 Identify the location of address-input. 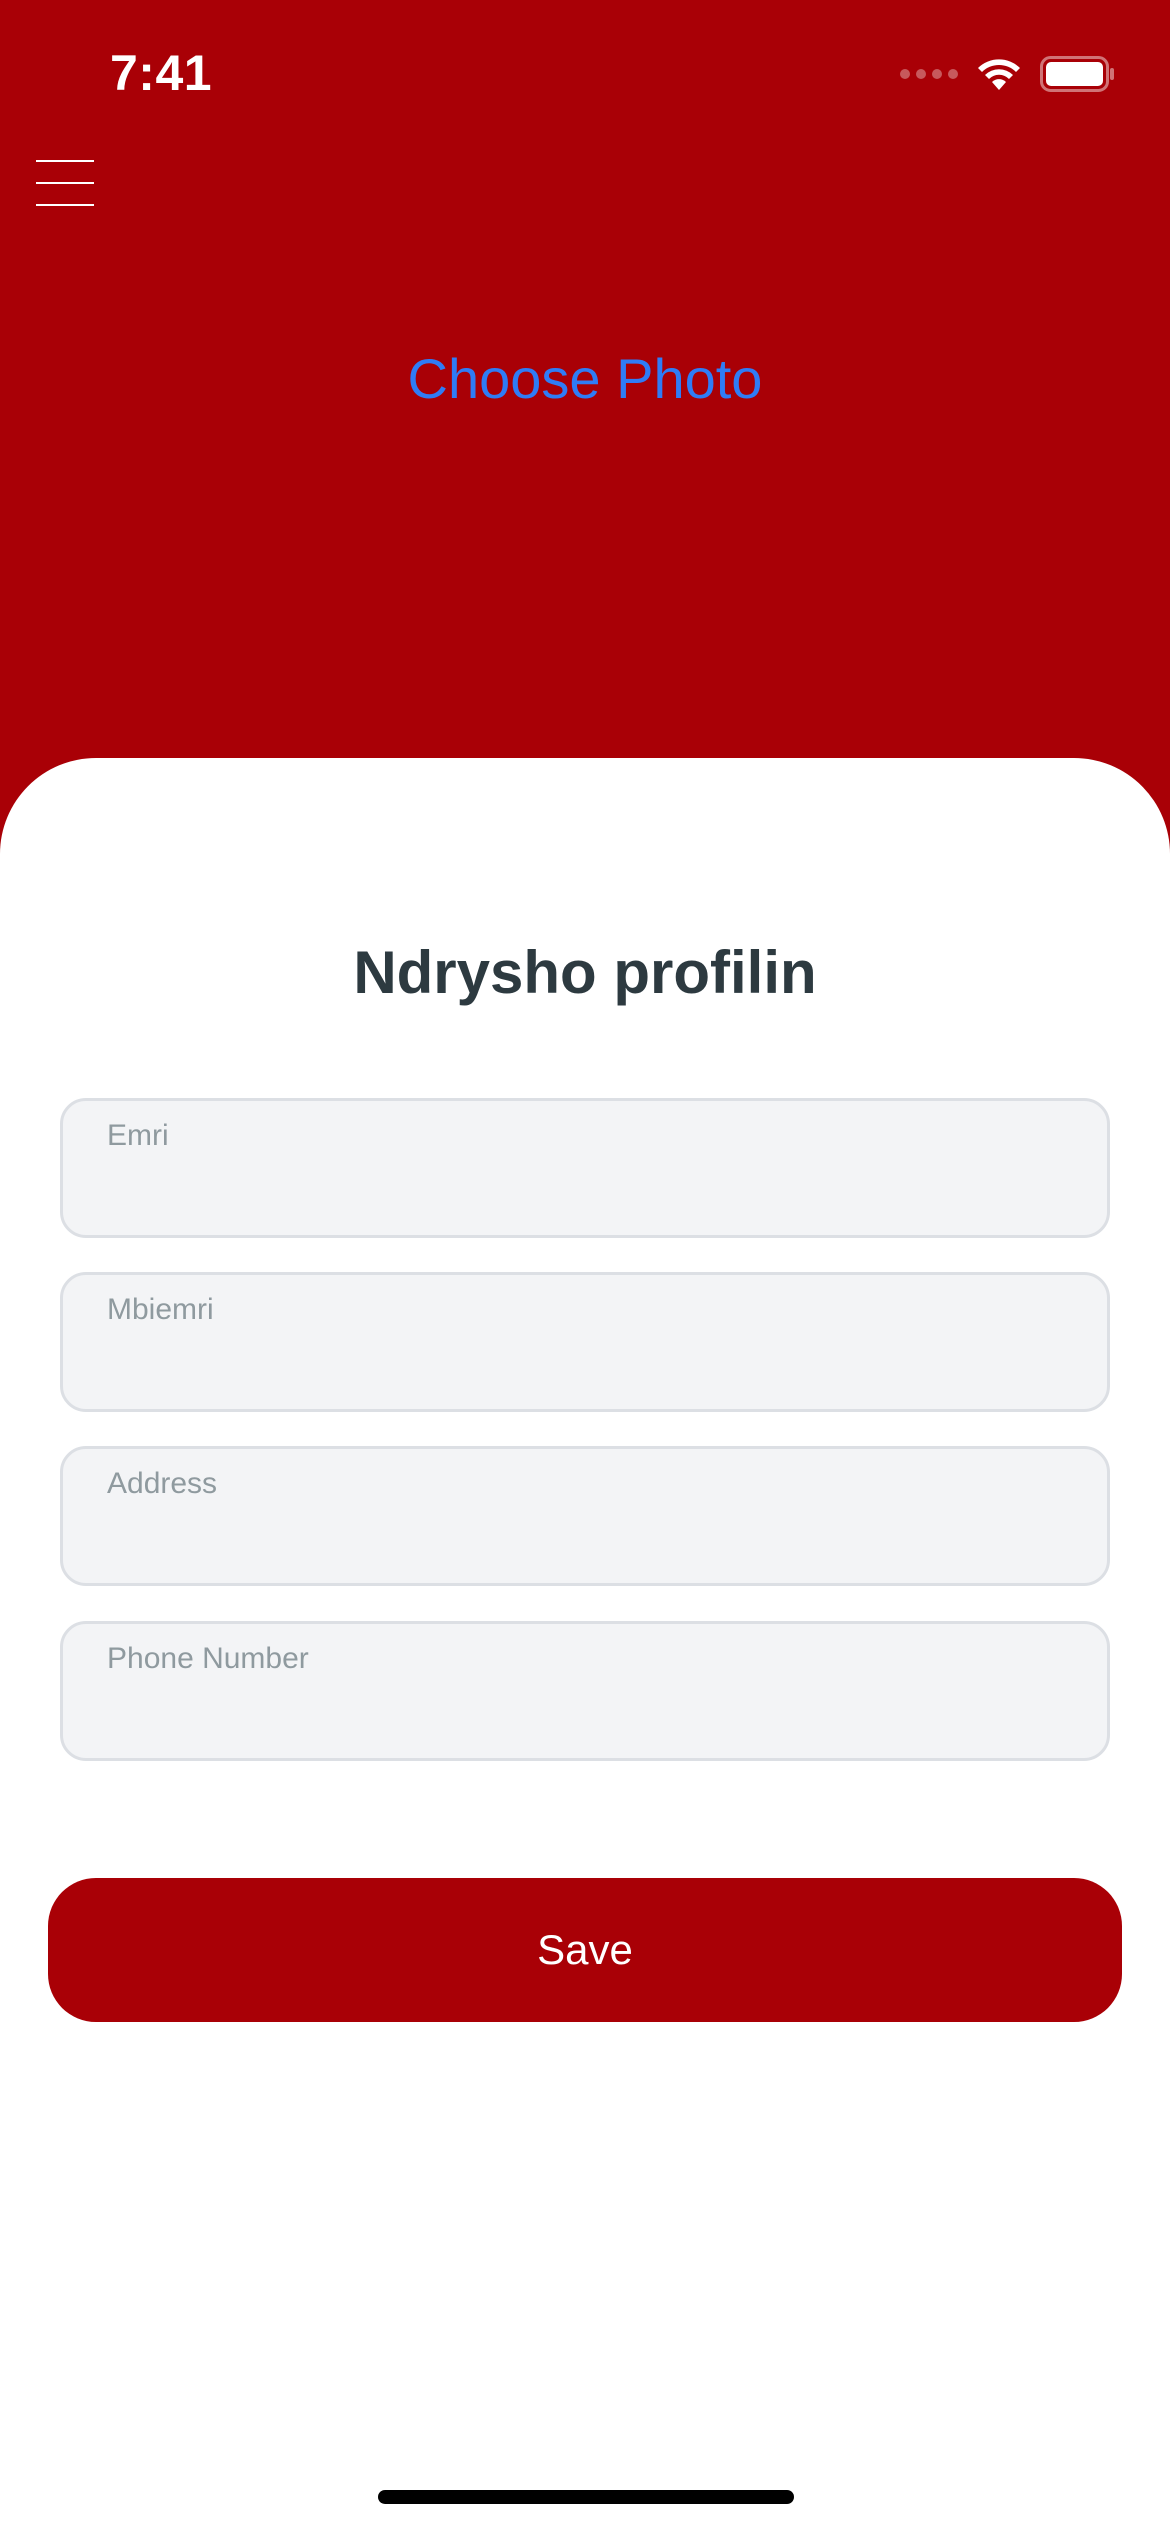
(584, 1543).